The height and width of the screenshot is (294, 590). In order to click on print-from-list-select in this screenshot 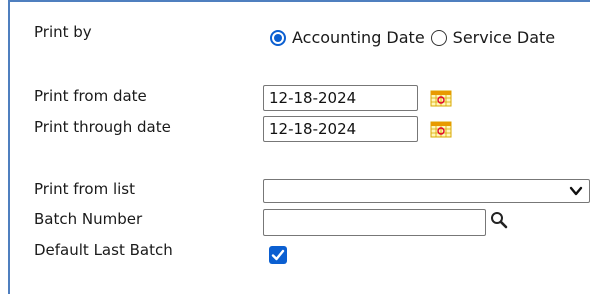, I will do `click(426, 191)`.